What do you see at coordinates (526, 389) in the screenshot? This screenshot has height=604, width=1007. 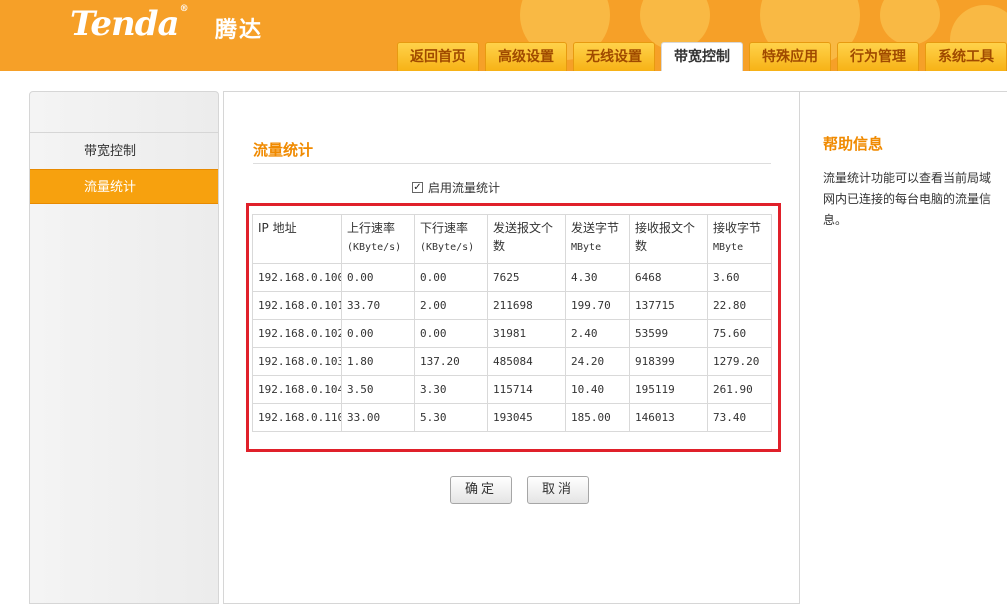 I see `sent-packets-cell: 115714` at bounding box center [526, 389].